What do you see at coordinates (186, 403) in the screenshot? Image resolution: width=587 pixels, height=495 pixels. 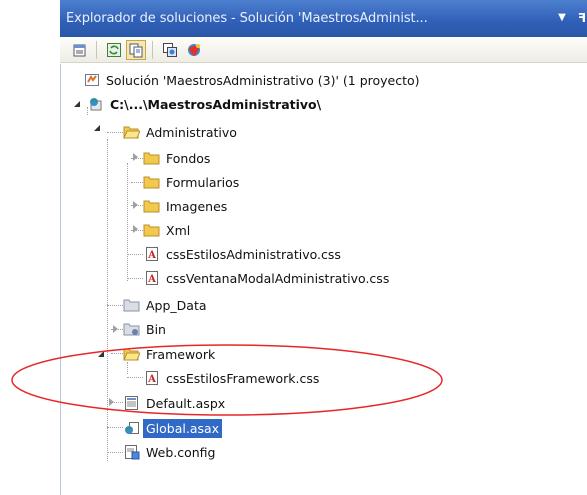 I see `default-aspx-label: Default.aspx` at bounding box center [186, 403].